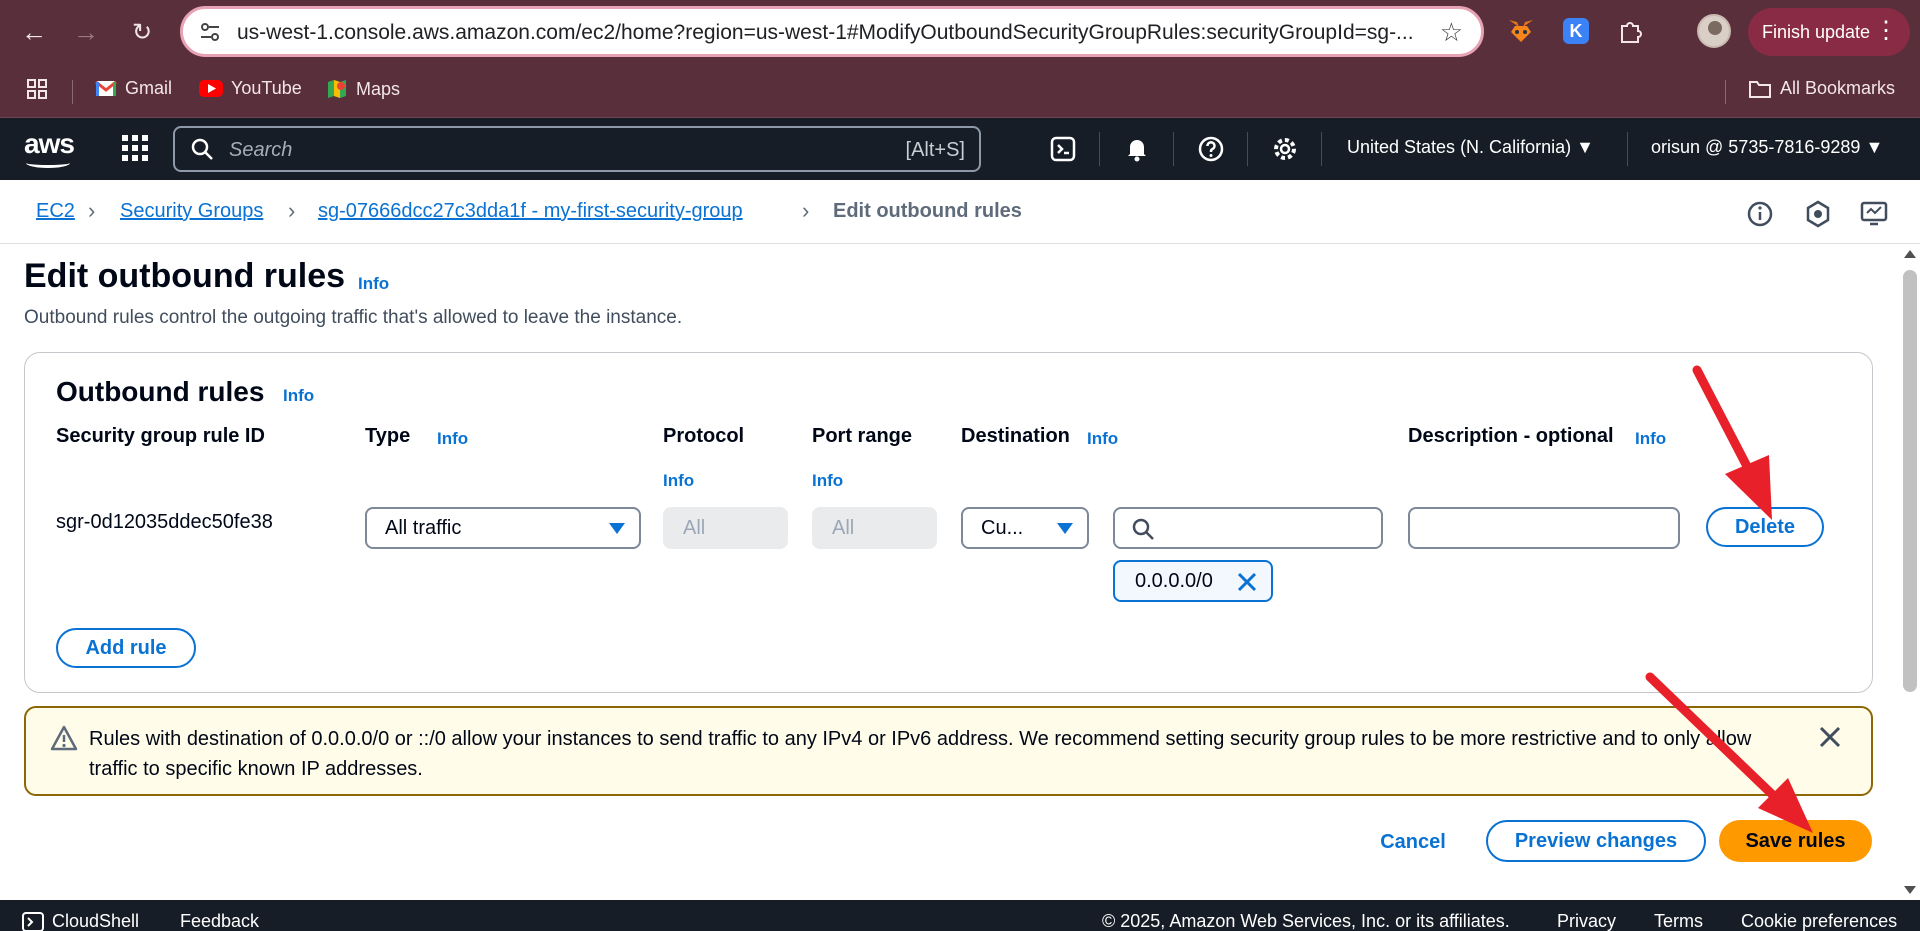 The image size is (1920, 931). I want to click on bookmarks-bar: Gmail YouTube Maps All Bookmarks, so click(960, 91).